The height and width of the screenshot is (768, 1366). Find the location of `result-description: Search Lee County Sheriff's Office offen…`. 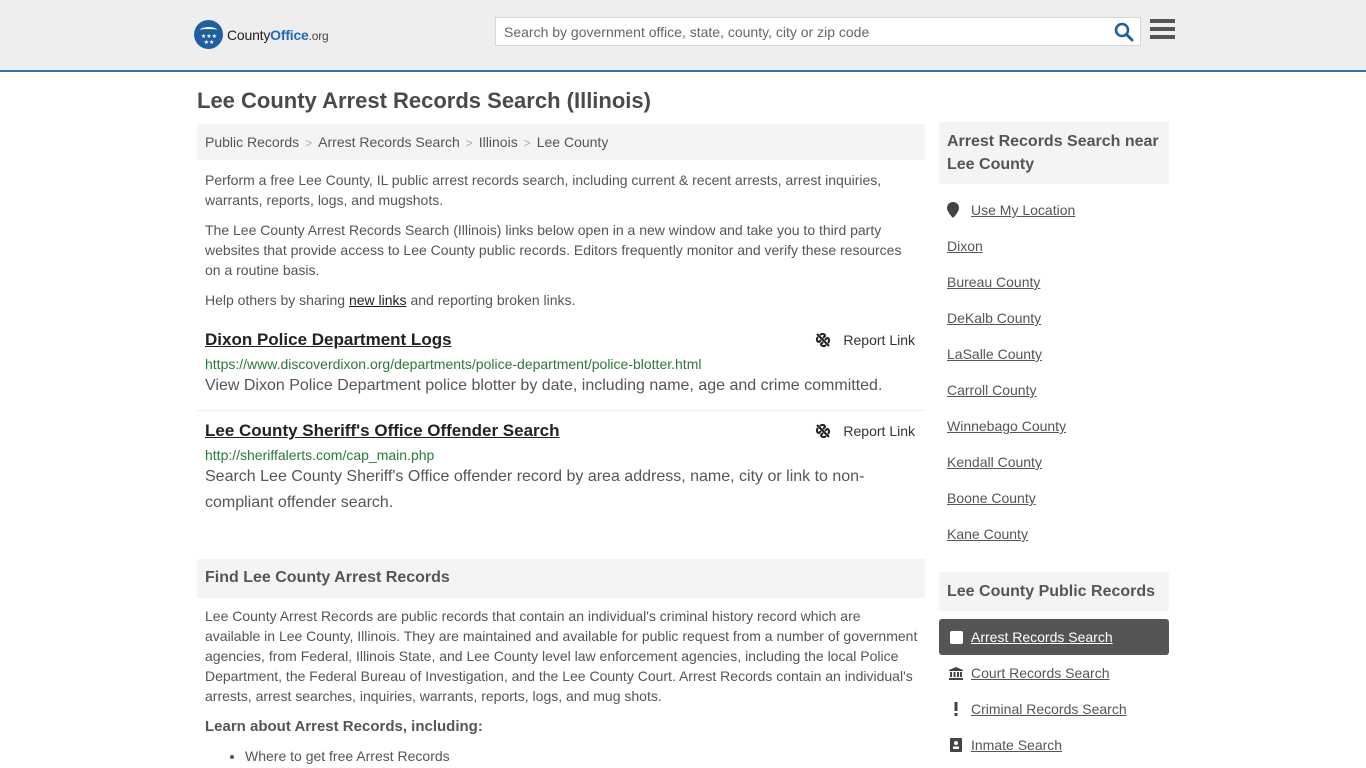

result-description: Search Lee County Sheriff's Office offen… is located at coordinates (535, 489).